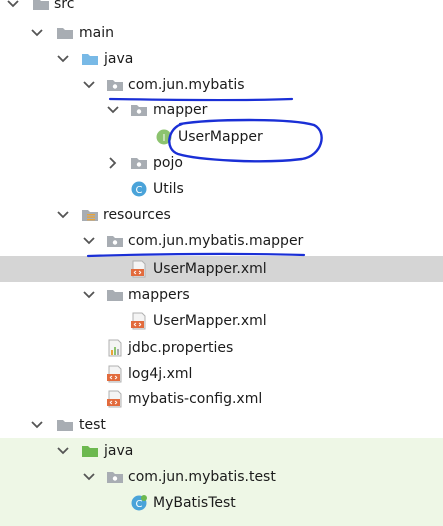  I want to click on tree-row-src: src, so click(221, 8).